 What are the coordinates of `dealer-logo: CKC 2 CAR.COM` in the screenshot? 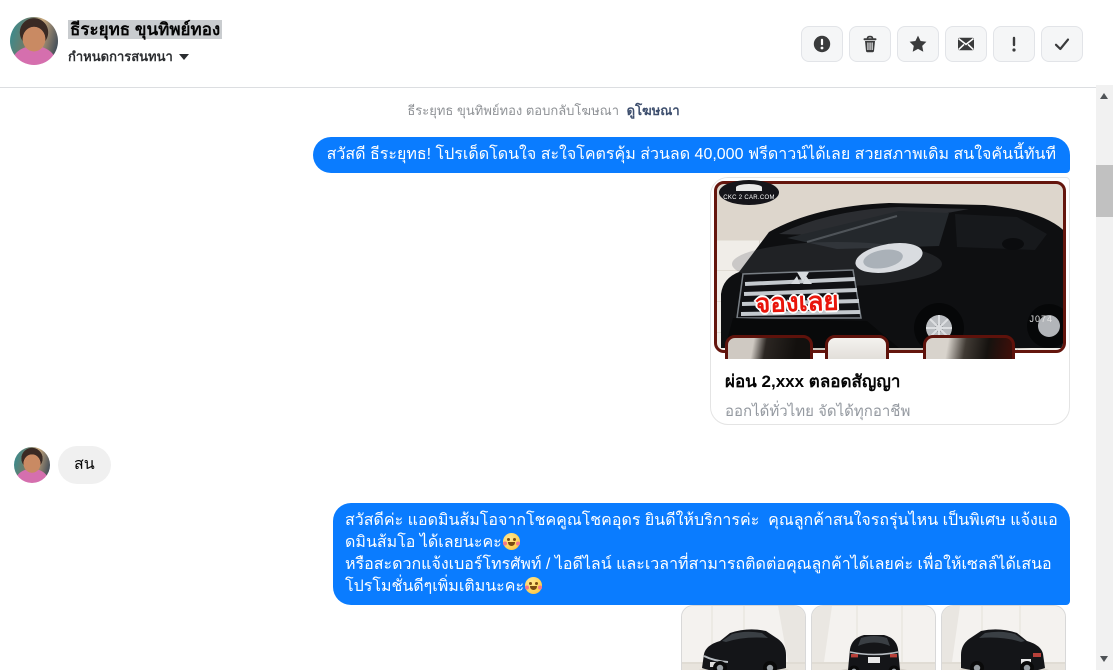 It's located at (749, 192).